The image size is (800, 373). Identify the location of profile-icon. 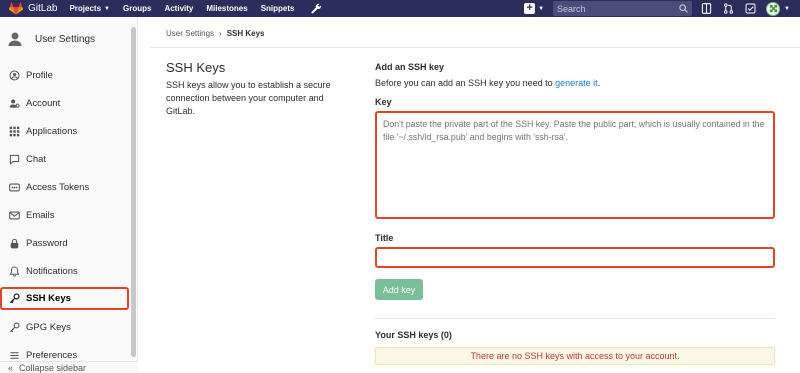
(14, 75).